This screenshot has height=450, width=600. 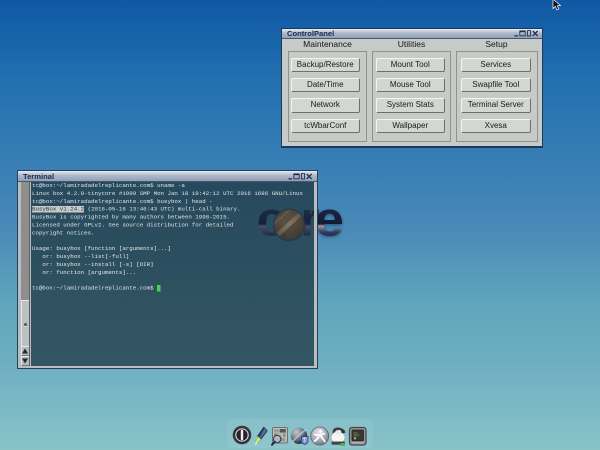 What do you see at coordinates (329, 219) in the screenshot?
I see `svg-text: e` at bounding box center [329, 219].